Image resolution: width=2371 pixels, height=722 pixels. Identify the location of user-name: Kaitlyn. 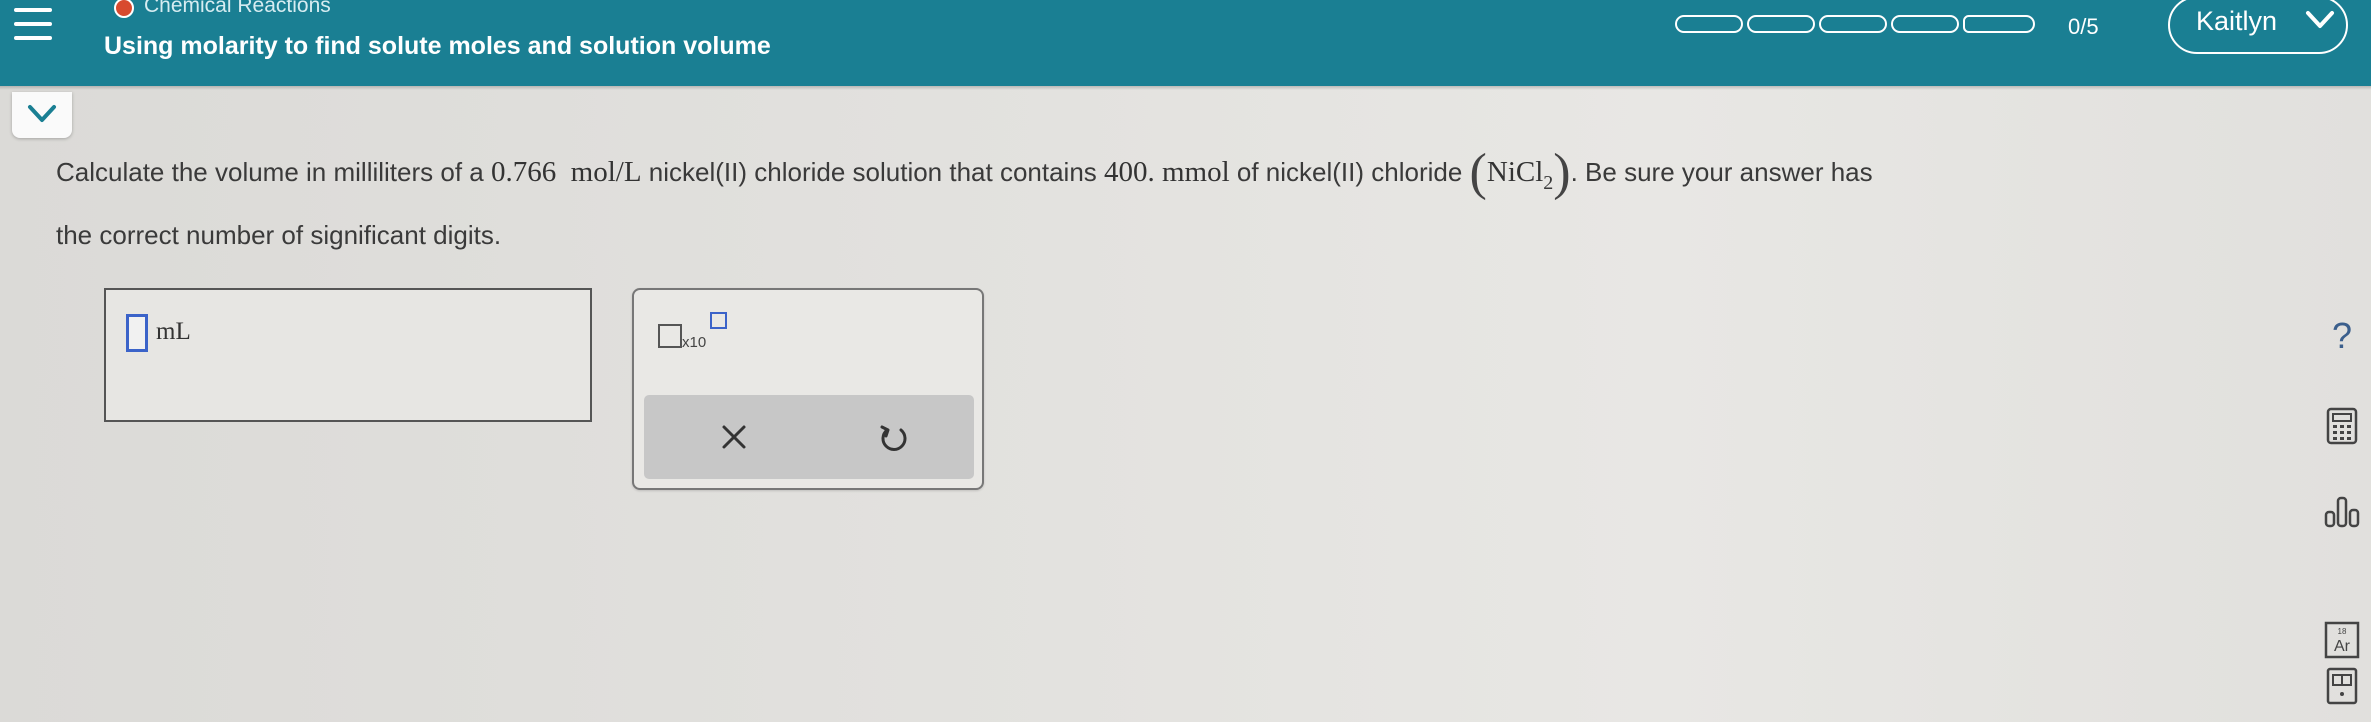
(2237, 21).